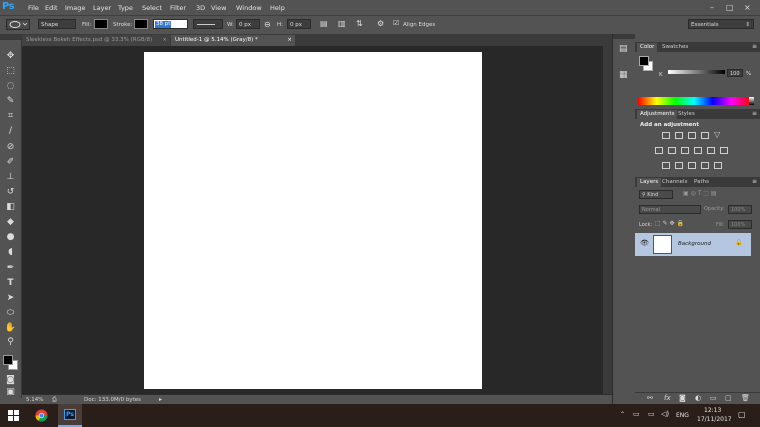  What do you see at coordinates (644, 61) in the screenshot?
I see `color-foreground-swatch` at bounding box center [644, 61].